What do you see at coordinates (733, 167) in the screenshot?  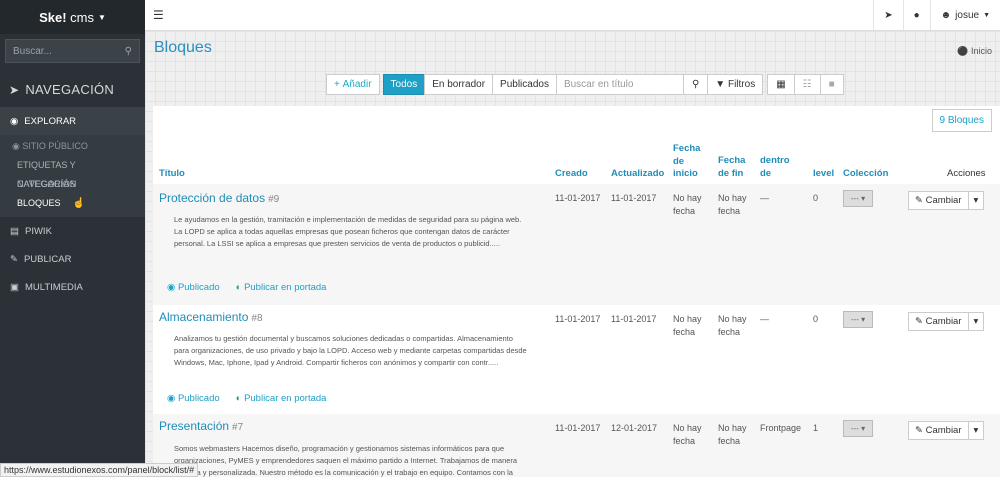 I see `col-end-date: Fecha de fin` at bounding box center [733, 167].